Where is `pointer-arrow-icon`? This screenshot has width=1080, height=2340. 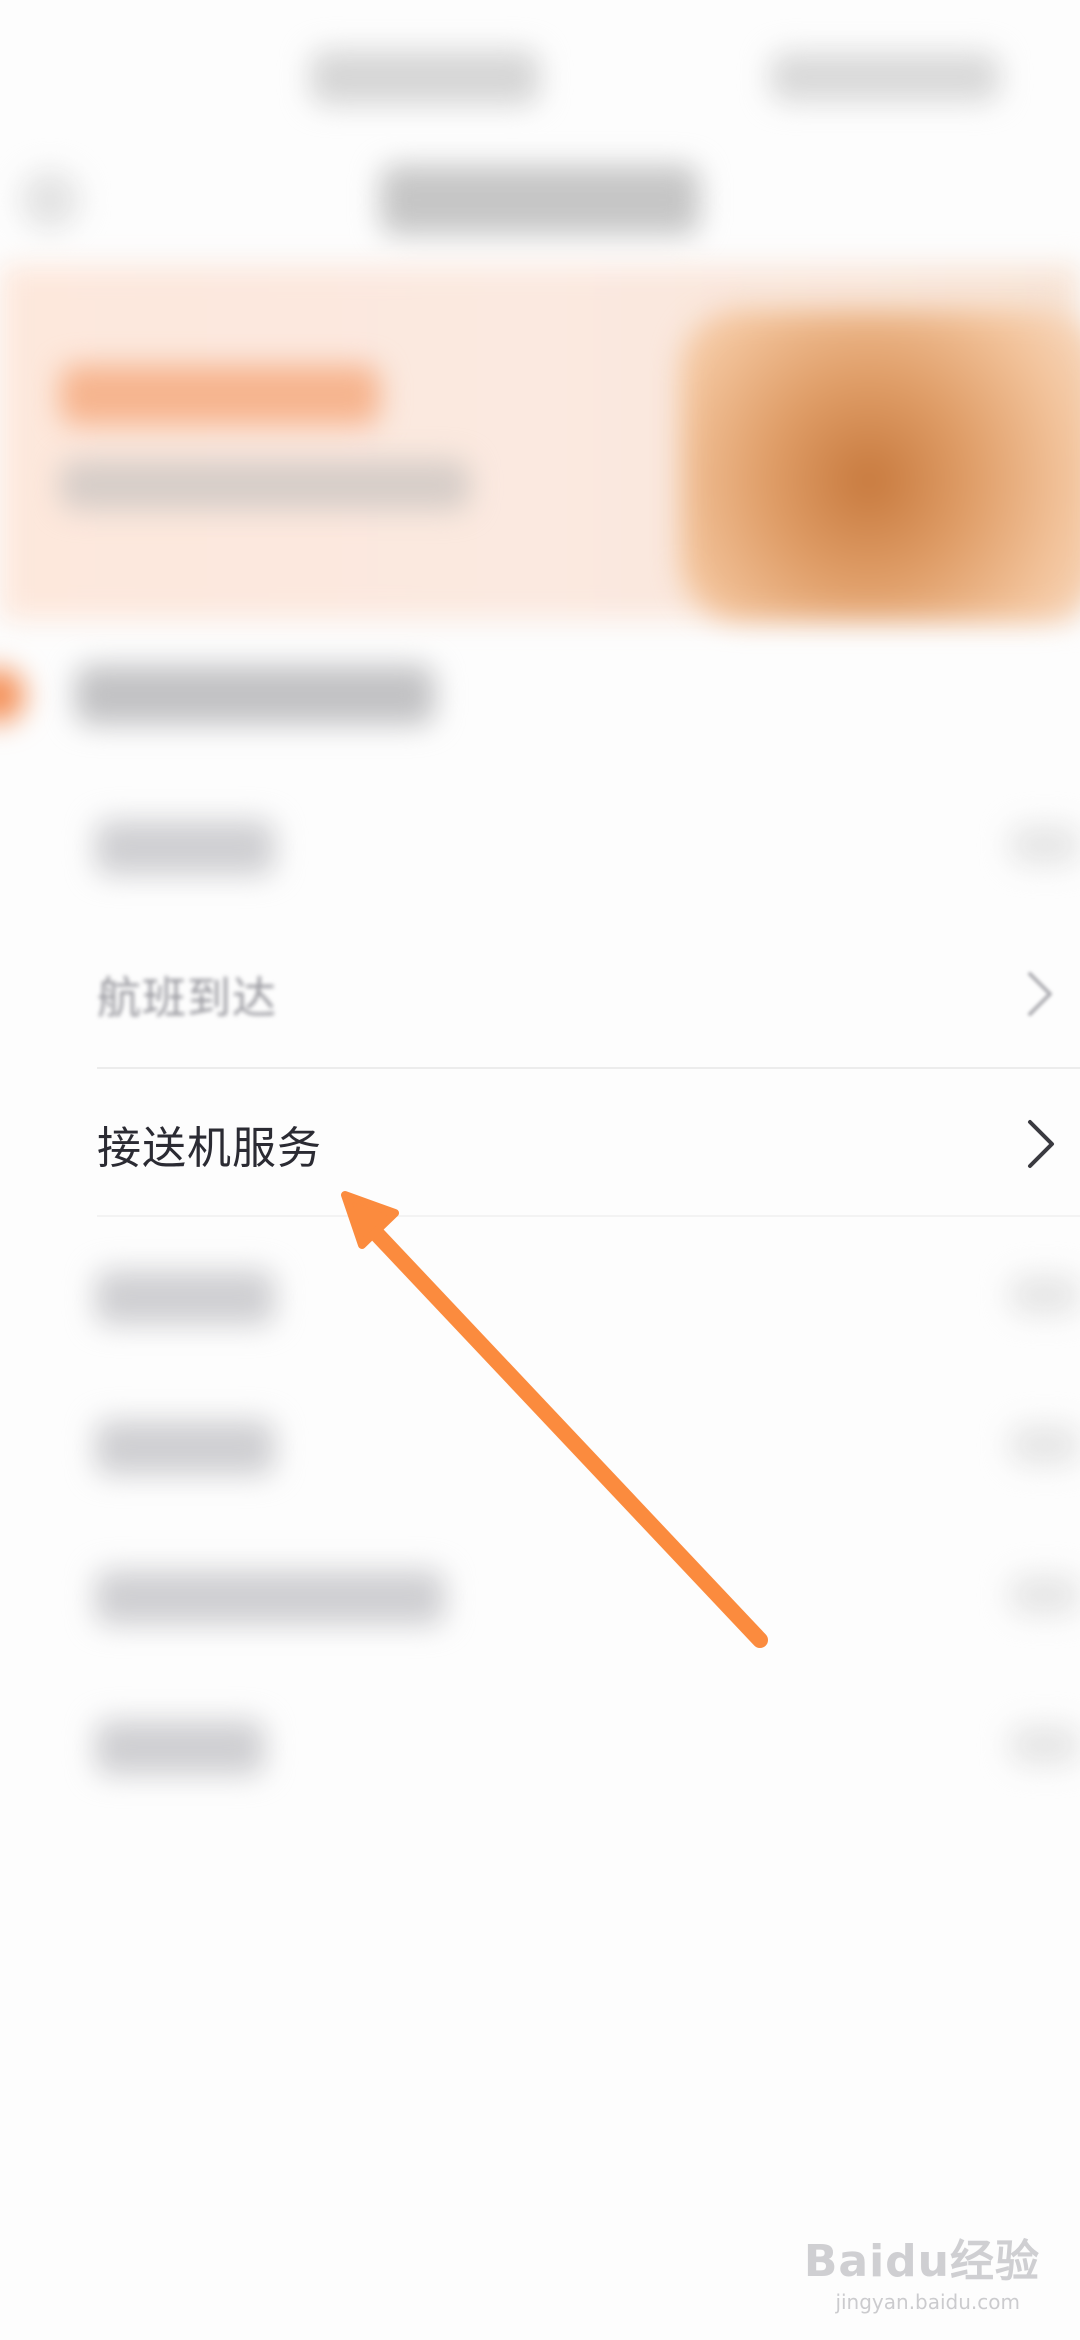
pointer-arrow-icon is located at coordinates (554, 1419).